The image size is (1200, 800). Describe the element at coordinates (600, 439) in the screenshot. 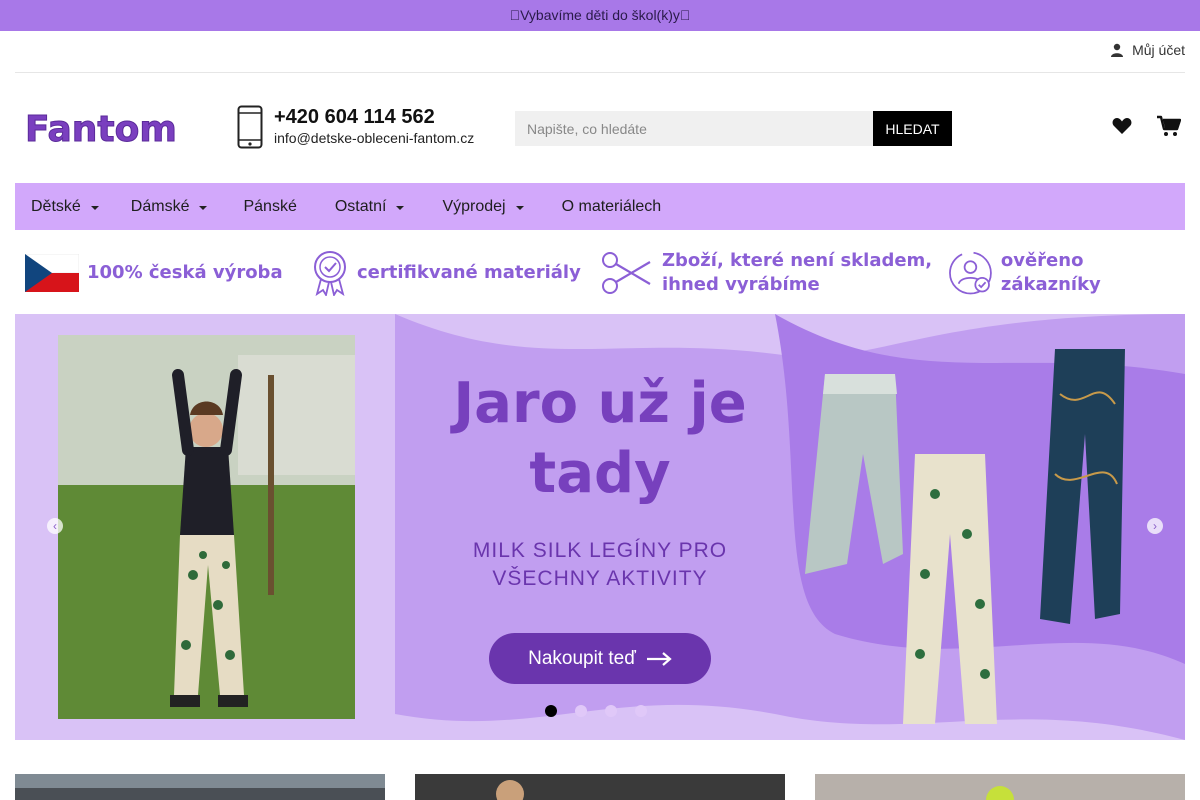

I see `banner-title: Jaro už je tady` at that location.